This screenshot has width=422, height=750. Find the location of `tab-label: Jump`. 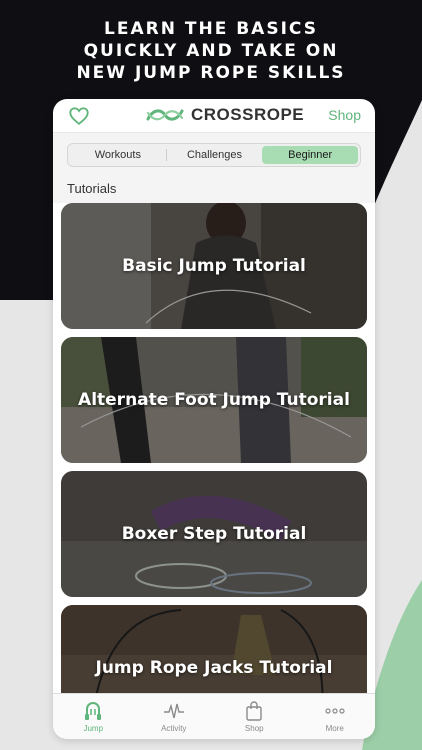

tab-label: Jump is located at coordinates (93, 728).